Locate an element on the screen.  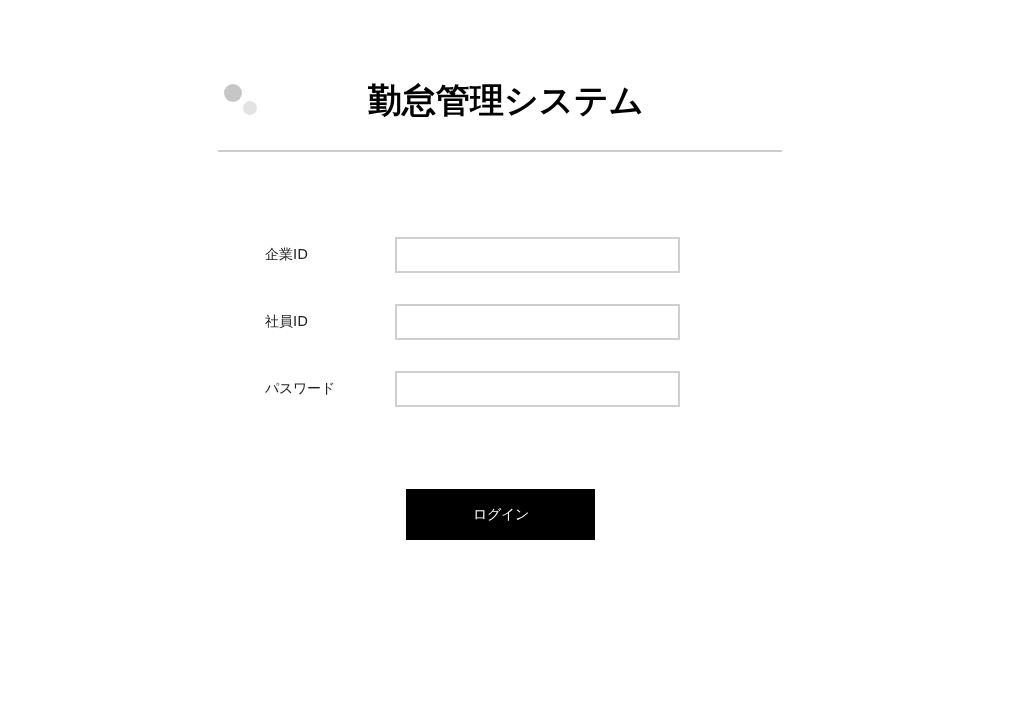
field-label: 企業ID is located at coordinates (287, 255).